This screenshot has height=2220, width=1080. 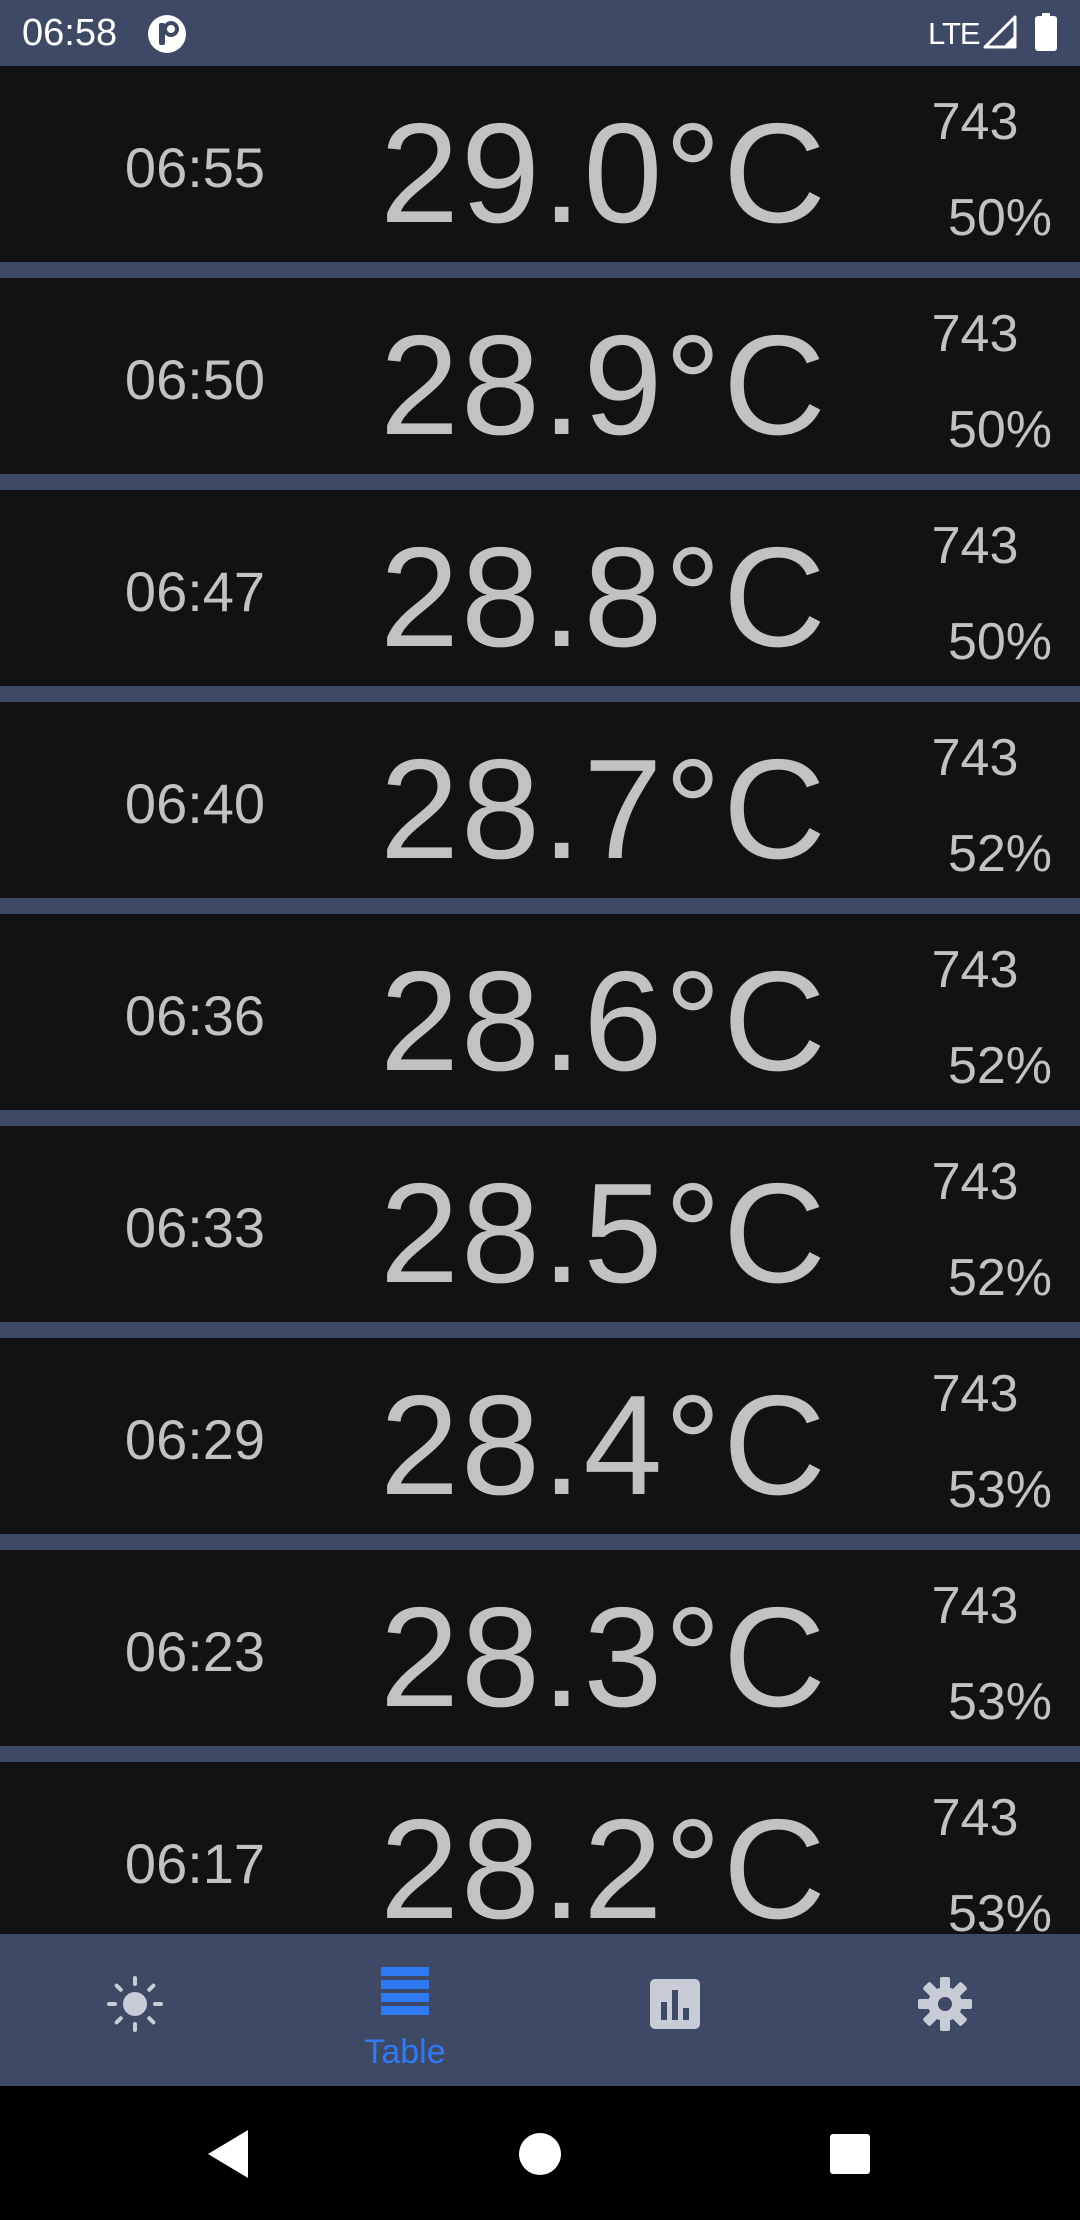 I want to click on reading-row: 06:40 28.7°C 743 52%, so click(x=540, y=800).